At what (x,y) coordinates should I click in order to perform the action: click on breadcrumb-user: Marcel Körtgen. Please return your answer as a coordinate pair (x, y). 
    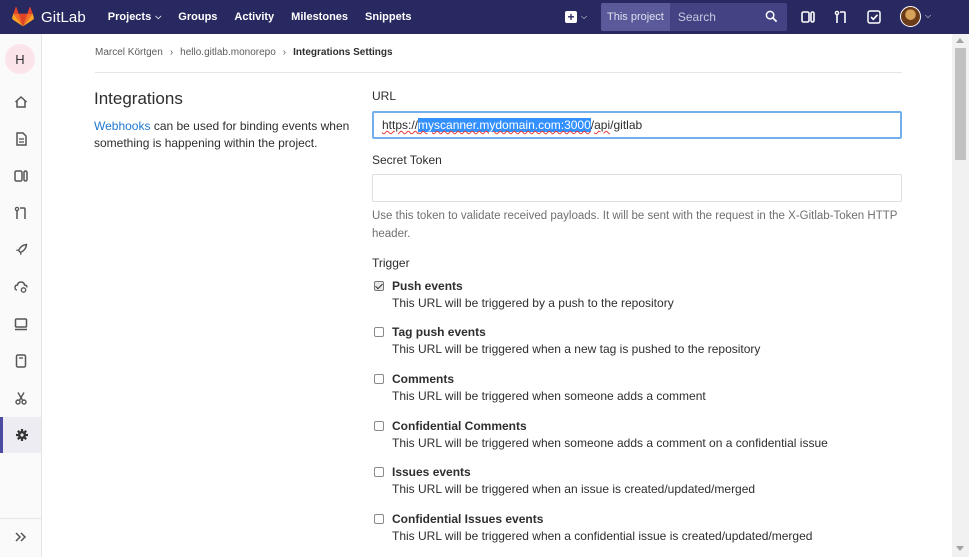
    Looking at the image, I should click on (129, 52).